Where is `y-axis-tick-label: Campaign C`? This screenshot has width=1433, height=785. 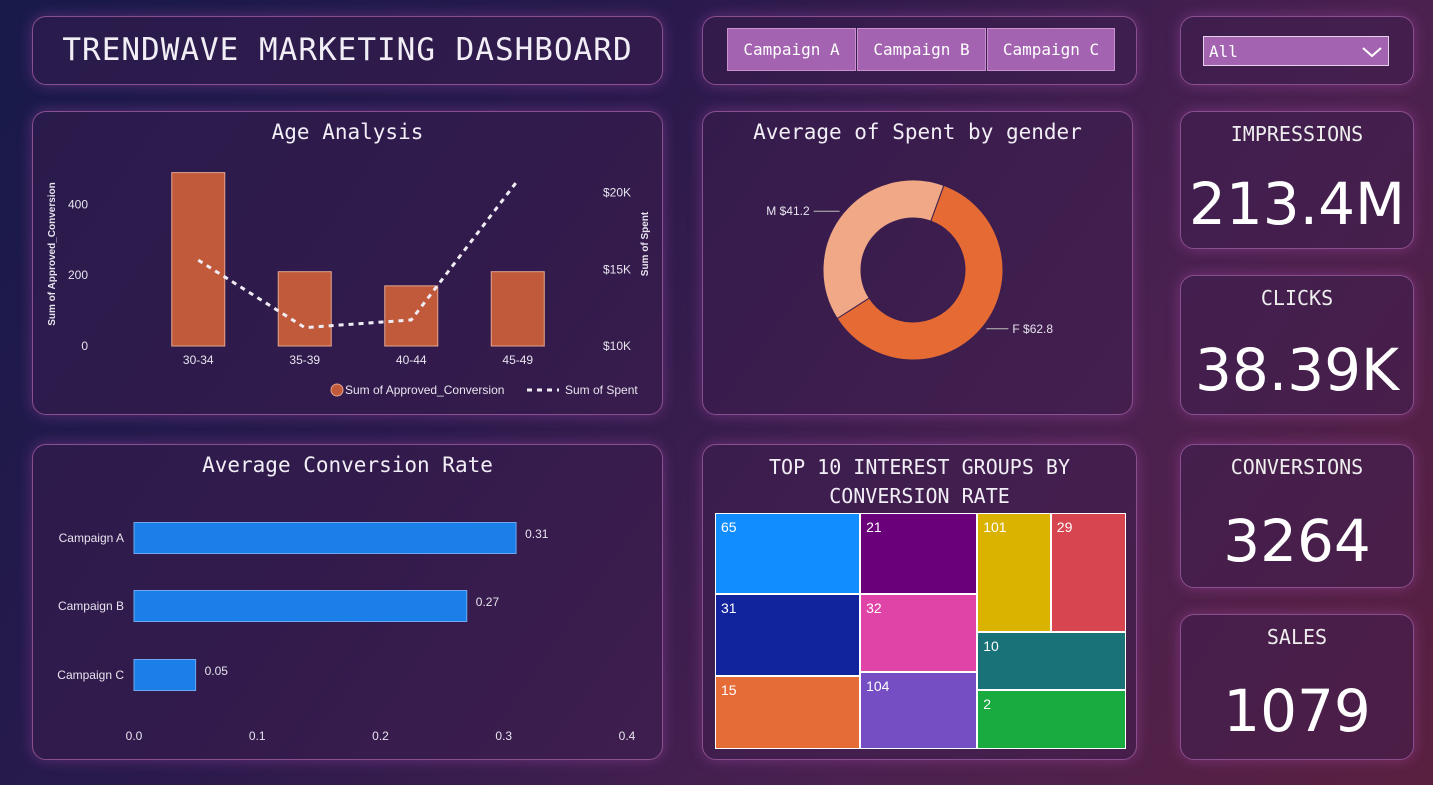
y-axis-tick-label: Campaign C is located at coordinates (90, 675).